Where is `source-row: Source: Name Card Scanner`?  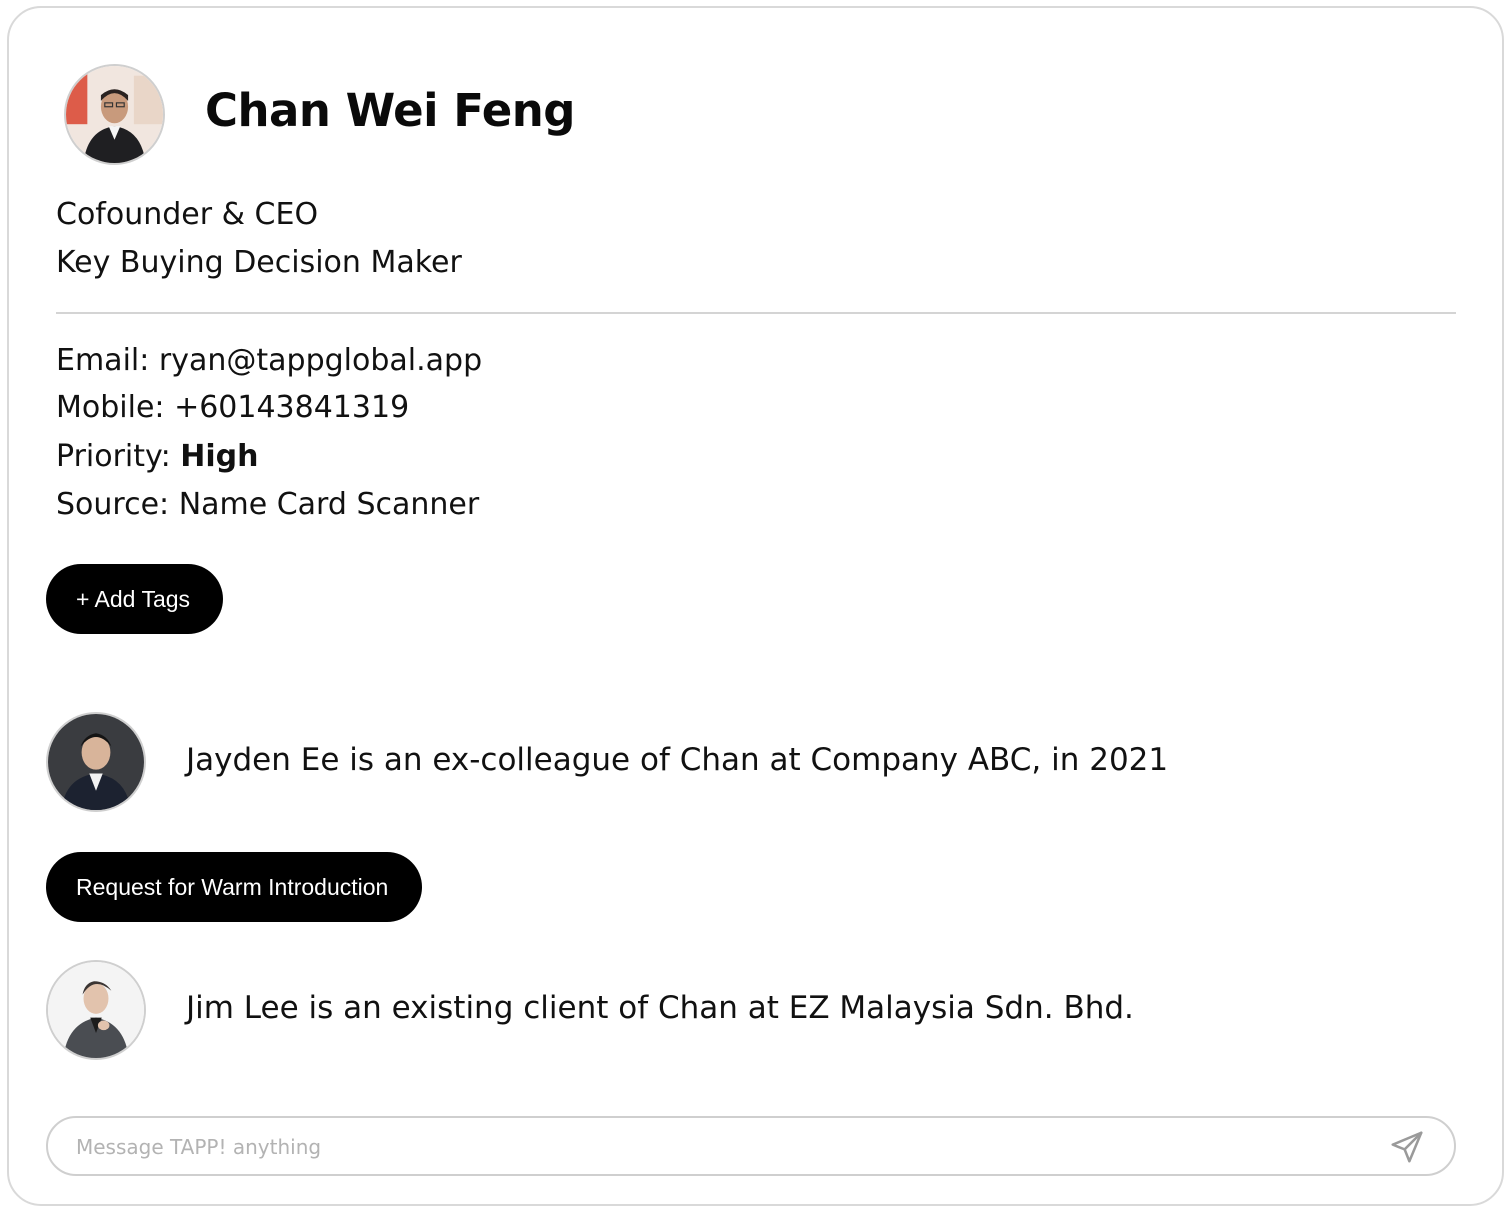
source-row: Source: Name Card Scanner is located at coordinates (267, 504).